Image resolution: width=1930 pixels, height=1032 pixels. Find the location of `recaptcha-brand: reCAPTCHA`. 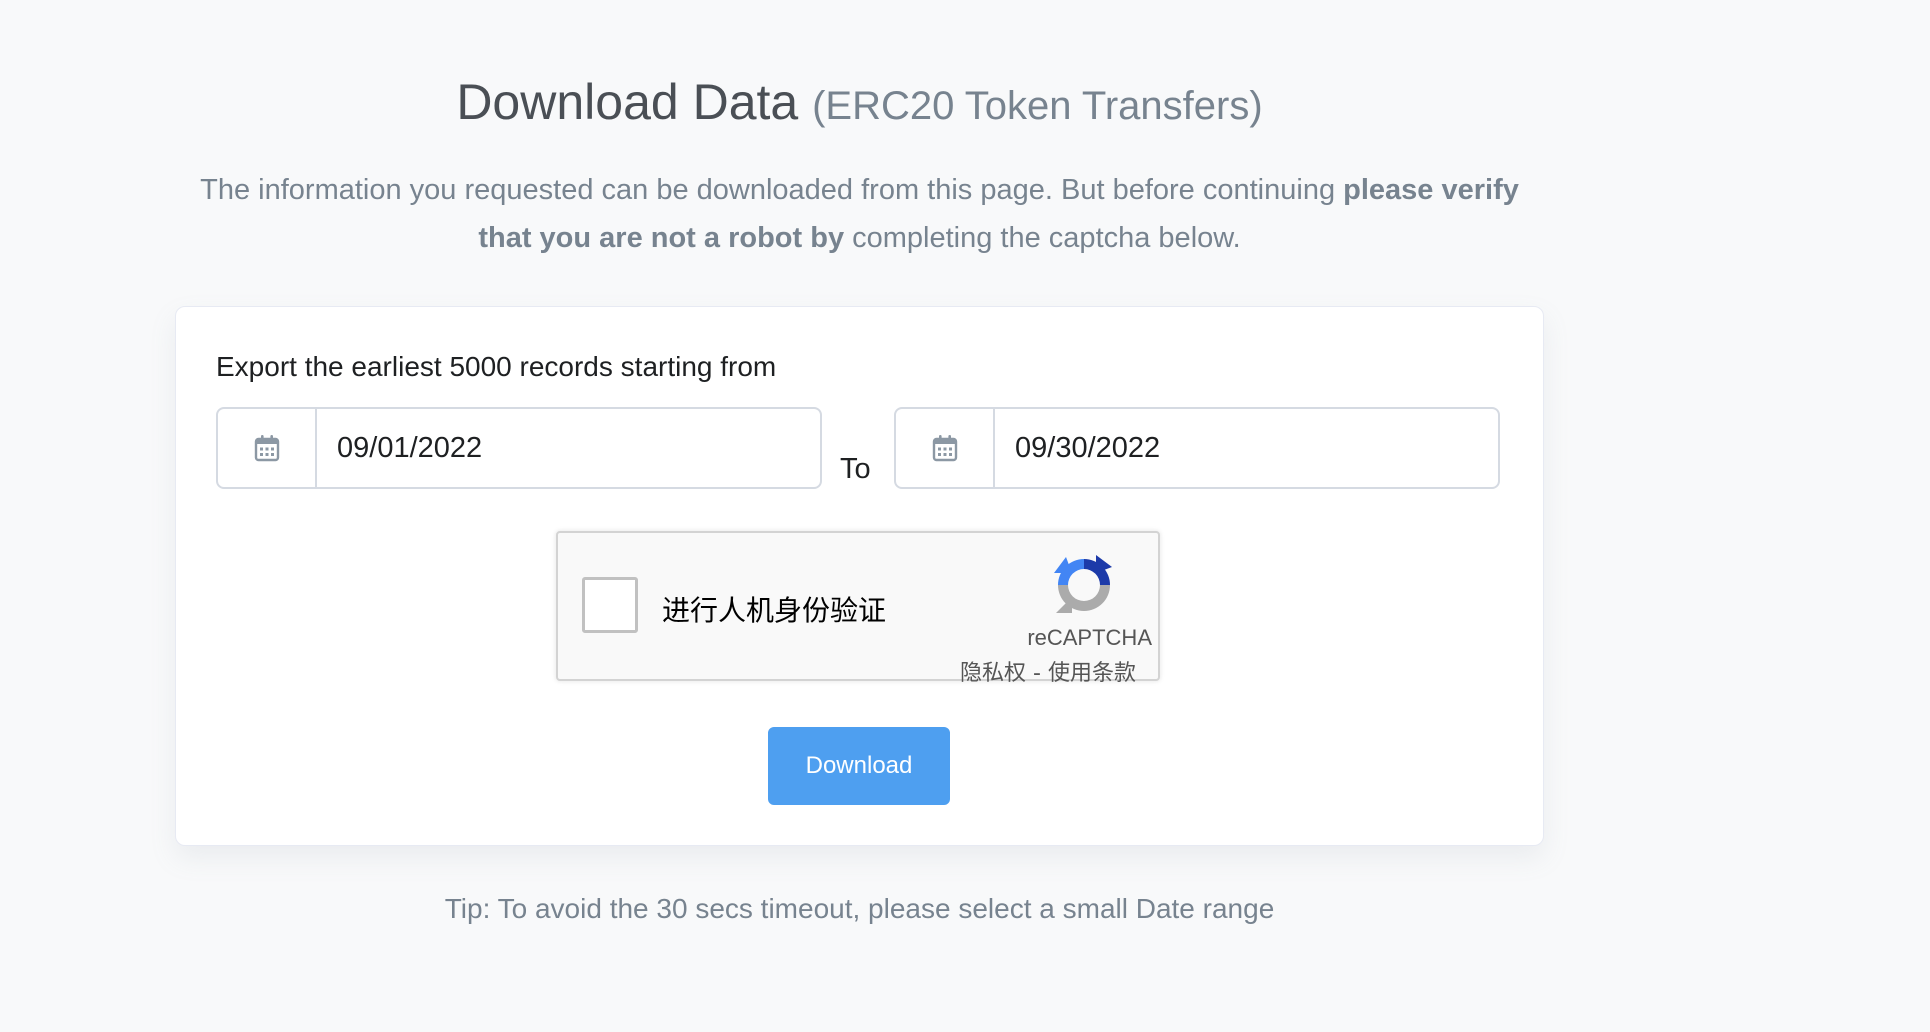

recaptcha-brand: reCAPTCHA is located at coordinates (1089, 637).